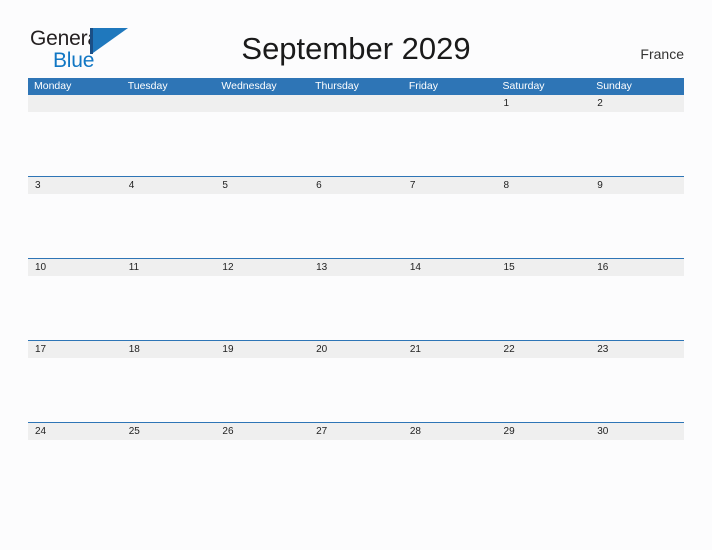 Image resolution: width=712 pixels, height=550 pixels. What do you see at coordinates (169, 185) in the screenshot?
I see `day-cell: 4` at bounding box center [169, 185].